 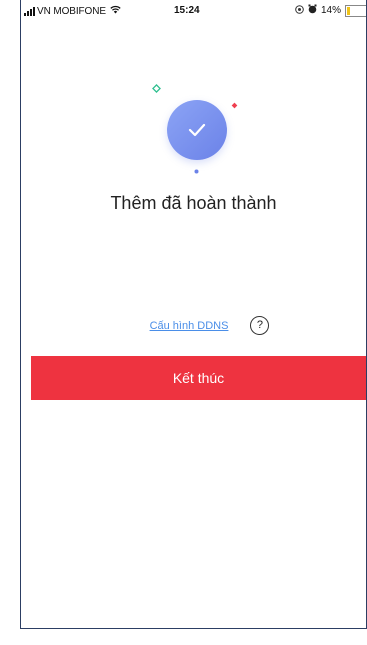 I want to click on success-illustration, so click(x=196, y=130).